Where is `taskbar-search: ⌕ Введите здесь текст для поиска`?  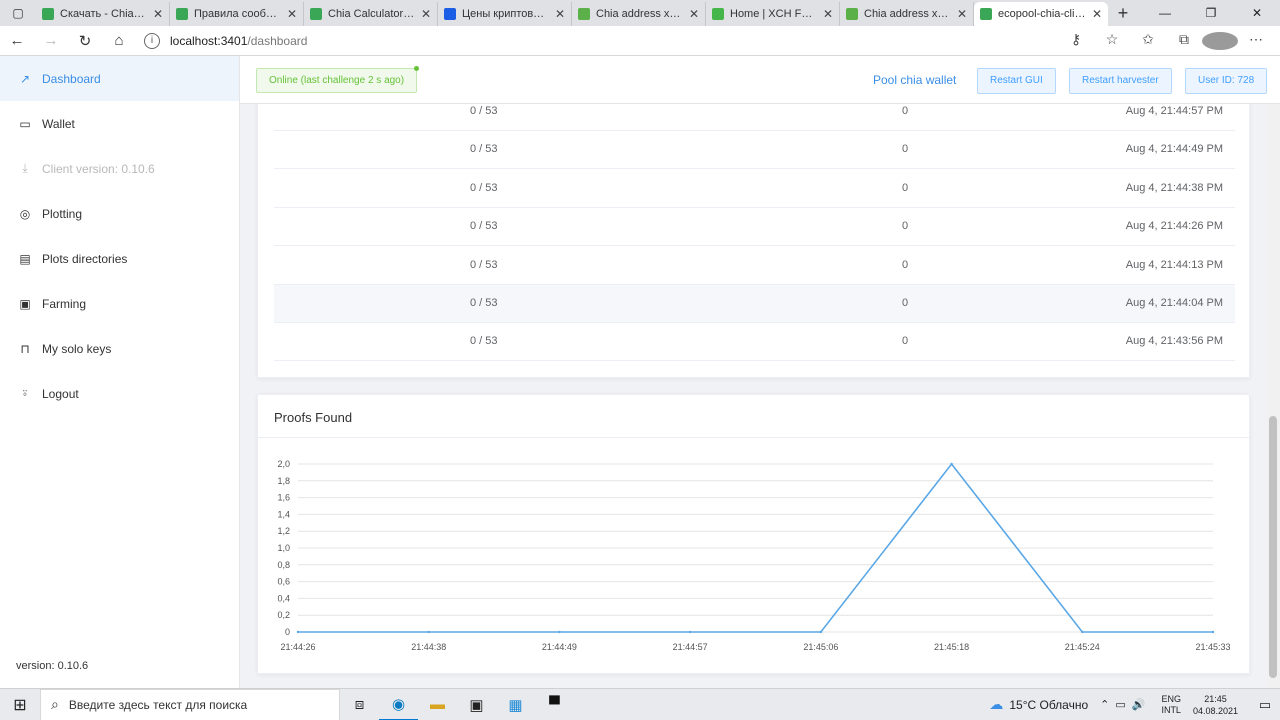
taskbar-search: ⌕ Введите здесь текст для поиска is located at coordinates (190, 704).